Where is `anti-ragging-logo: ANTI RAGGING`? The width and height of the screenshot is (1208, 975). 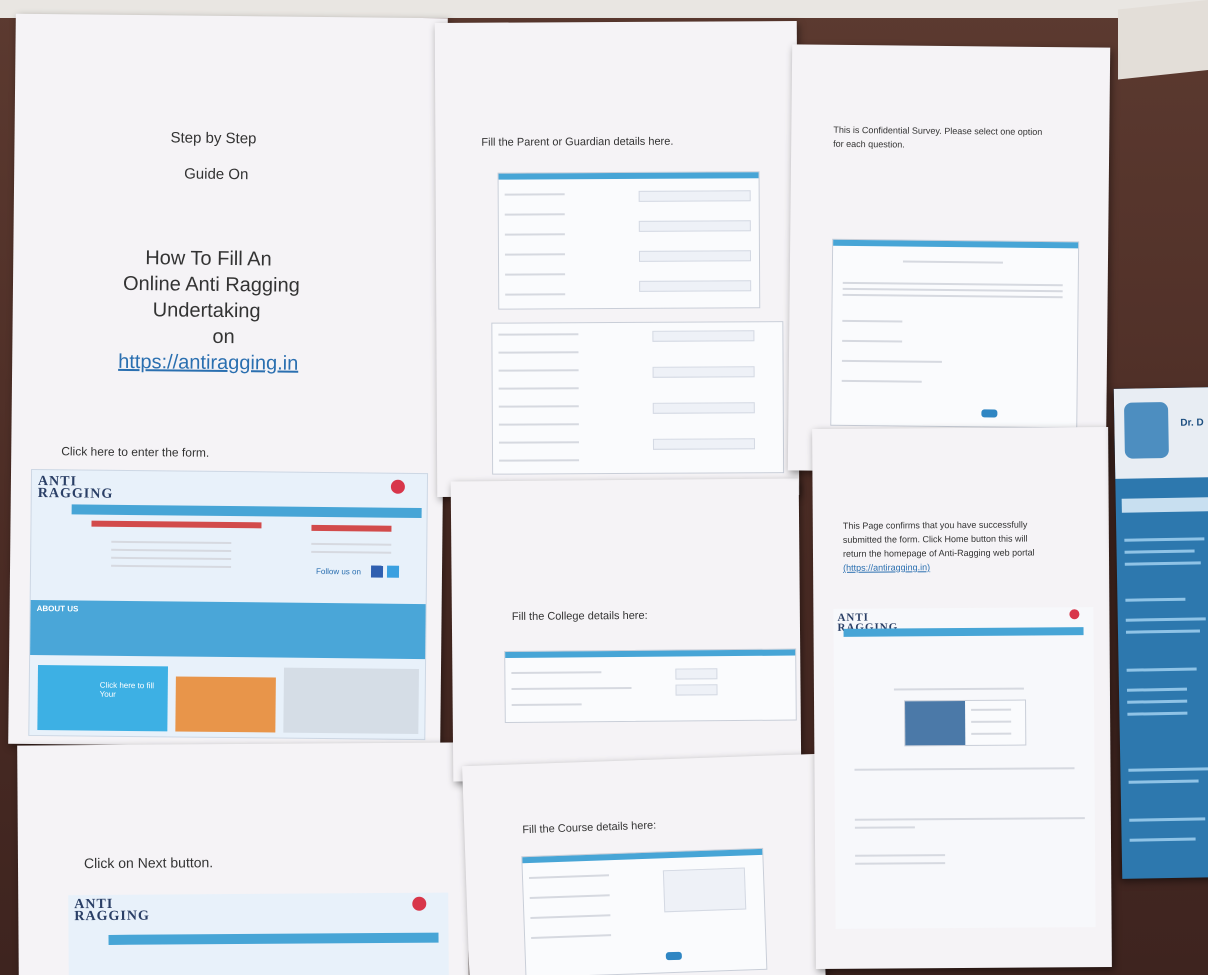
anti-ragging-logo: ANTI RAGGING is located at coordinates (75, 488).